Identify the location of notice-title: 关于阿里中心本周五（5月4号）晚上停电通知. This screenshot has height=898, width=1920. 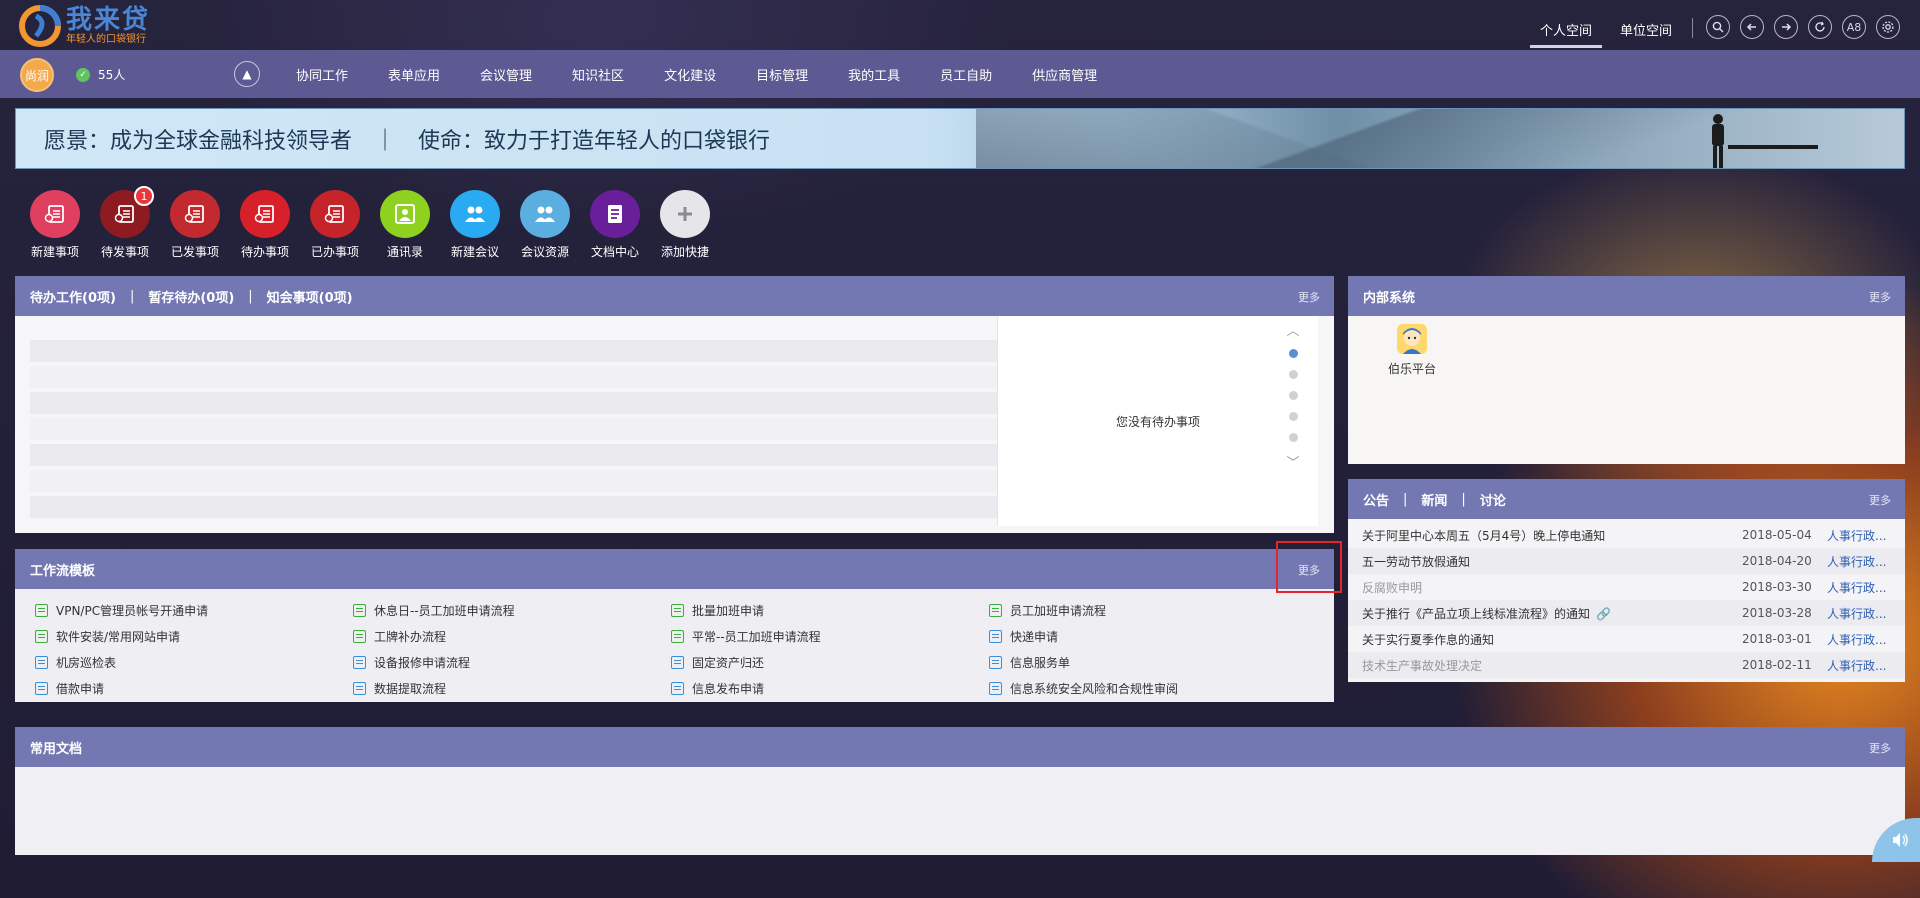
(1552, 535).